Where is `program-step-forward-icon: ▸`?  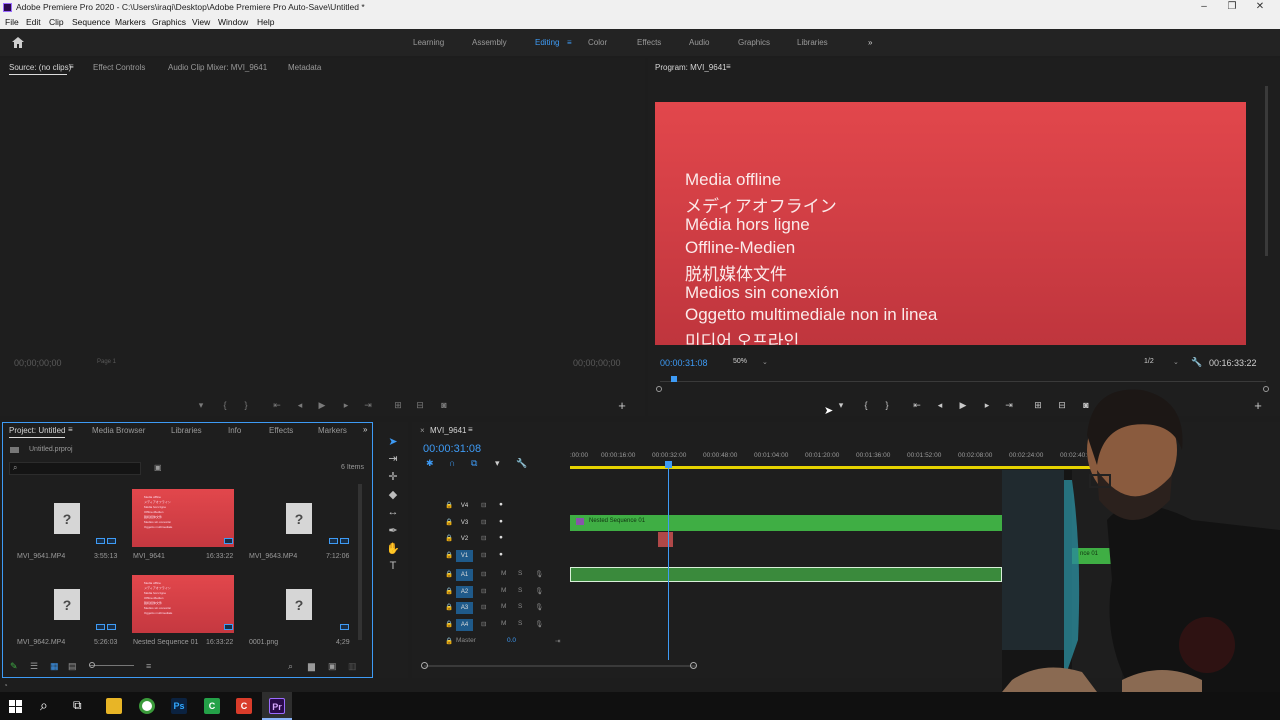
program-step-forward-icon: ▸ is located at coordinates (987, 405).